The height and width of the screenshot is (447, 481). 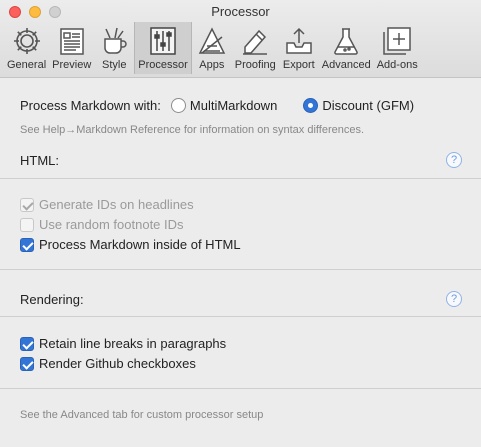 I want to click on tab-label: Style, so click(x=114, y=65).